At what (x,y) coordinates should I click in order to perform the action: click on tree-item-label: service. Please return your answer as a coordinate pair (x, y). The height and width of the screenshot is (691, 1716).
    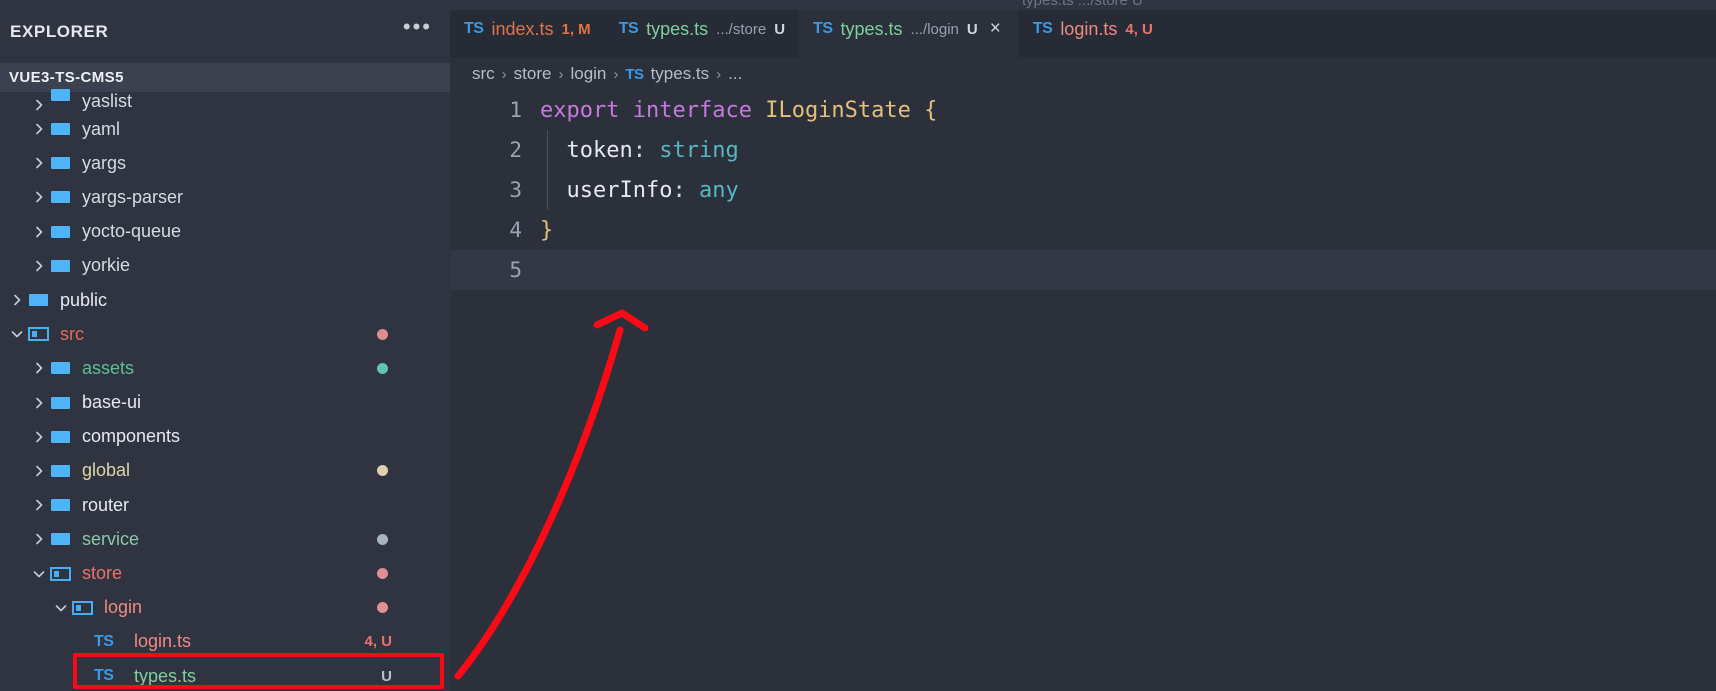
    Looking at the image, I should click on (111, 538).